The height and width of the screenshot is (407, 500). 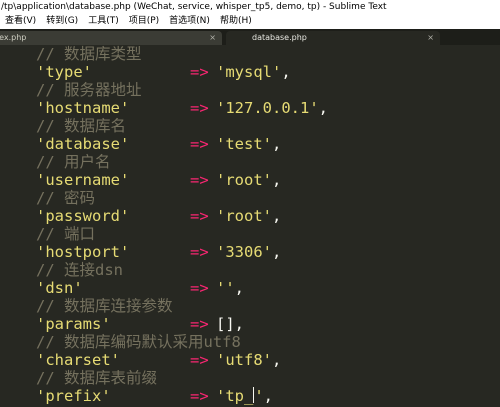 I want to click on code-comment: // 数据库类型, so click(x=89, y=54).